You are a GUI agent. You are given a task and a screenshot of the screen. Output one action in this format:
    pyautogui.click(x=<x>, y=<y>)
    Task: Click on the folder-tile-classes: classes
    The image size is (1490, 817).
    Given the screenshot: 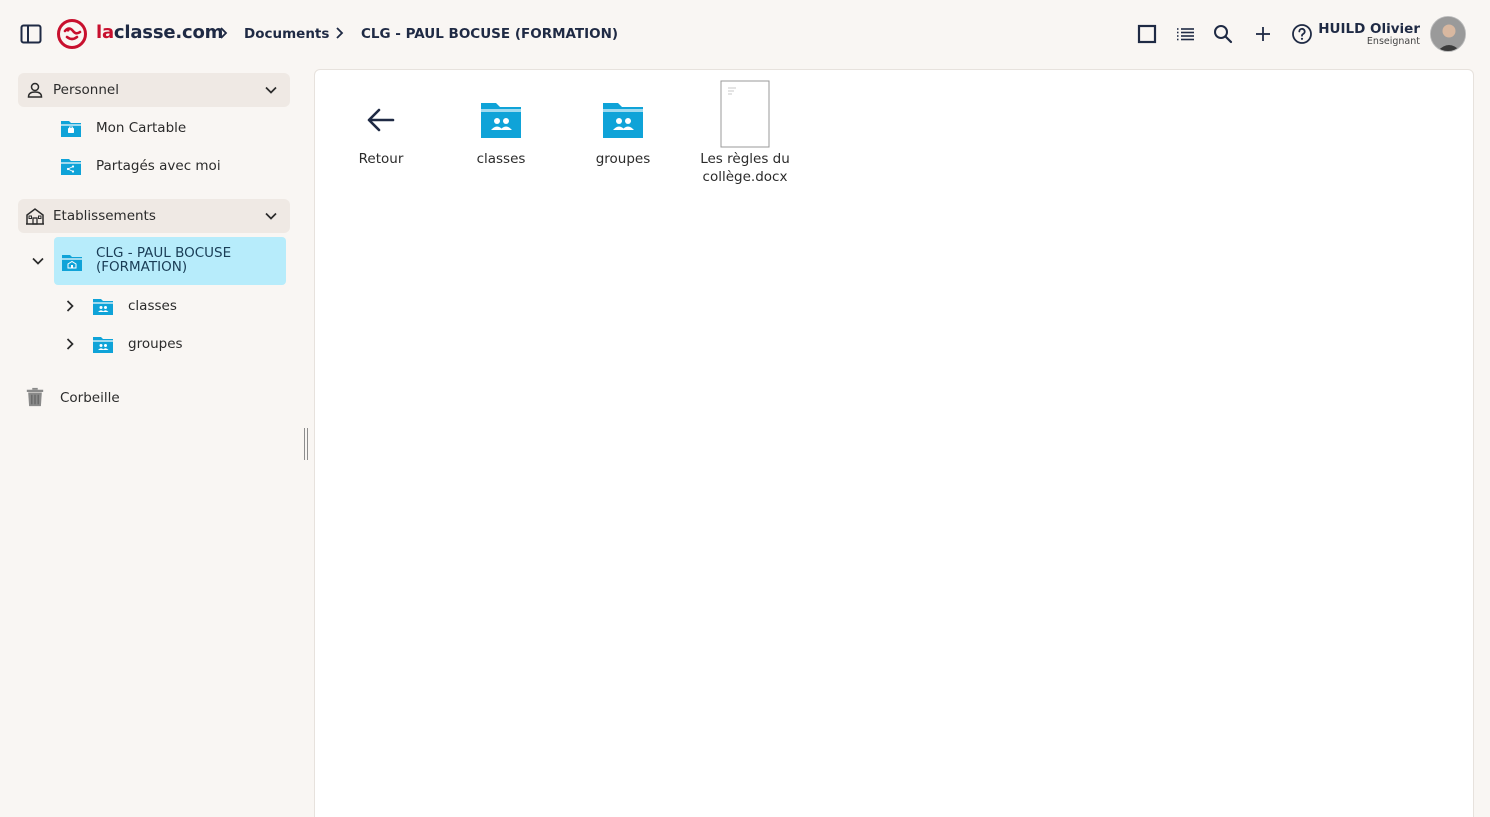 What is the action you would take?
    pyautogui.click(x=501, y=139)
    